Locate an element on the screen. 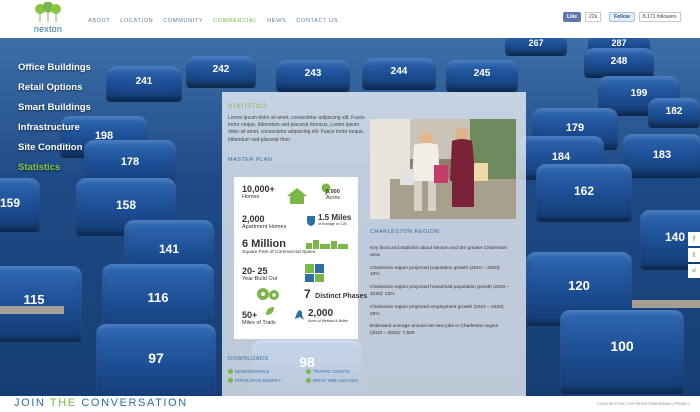  seat: 182 is located at coordinates (674, 113).